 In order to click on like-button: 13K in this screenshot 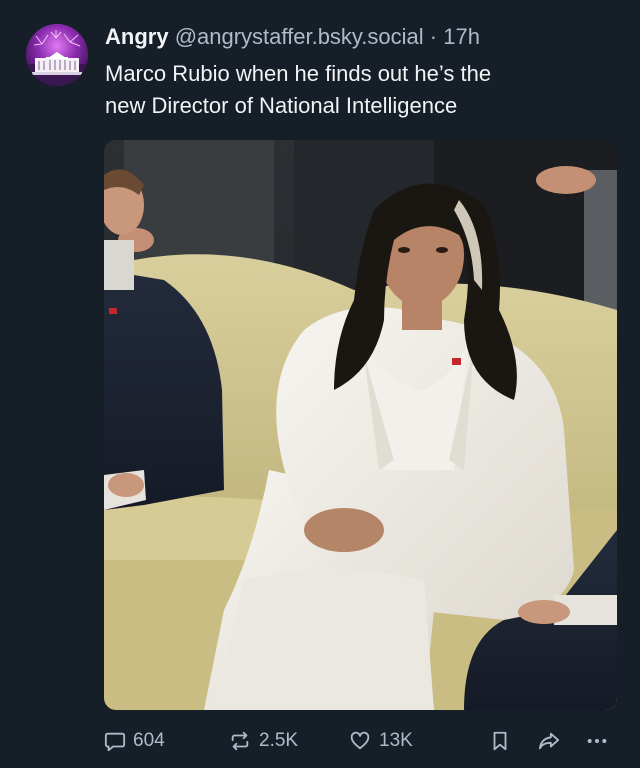, I will do `click(380, 741)`.